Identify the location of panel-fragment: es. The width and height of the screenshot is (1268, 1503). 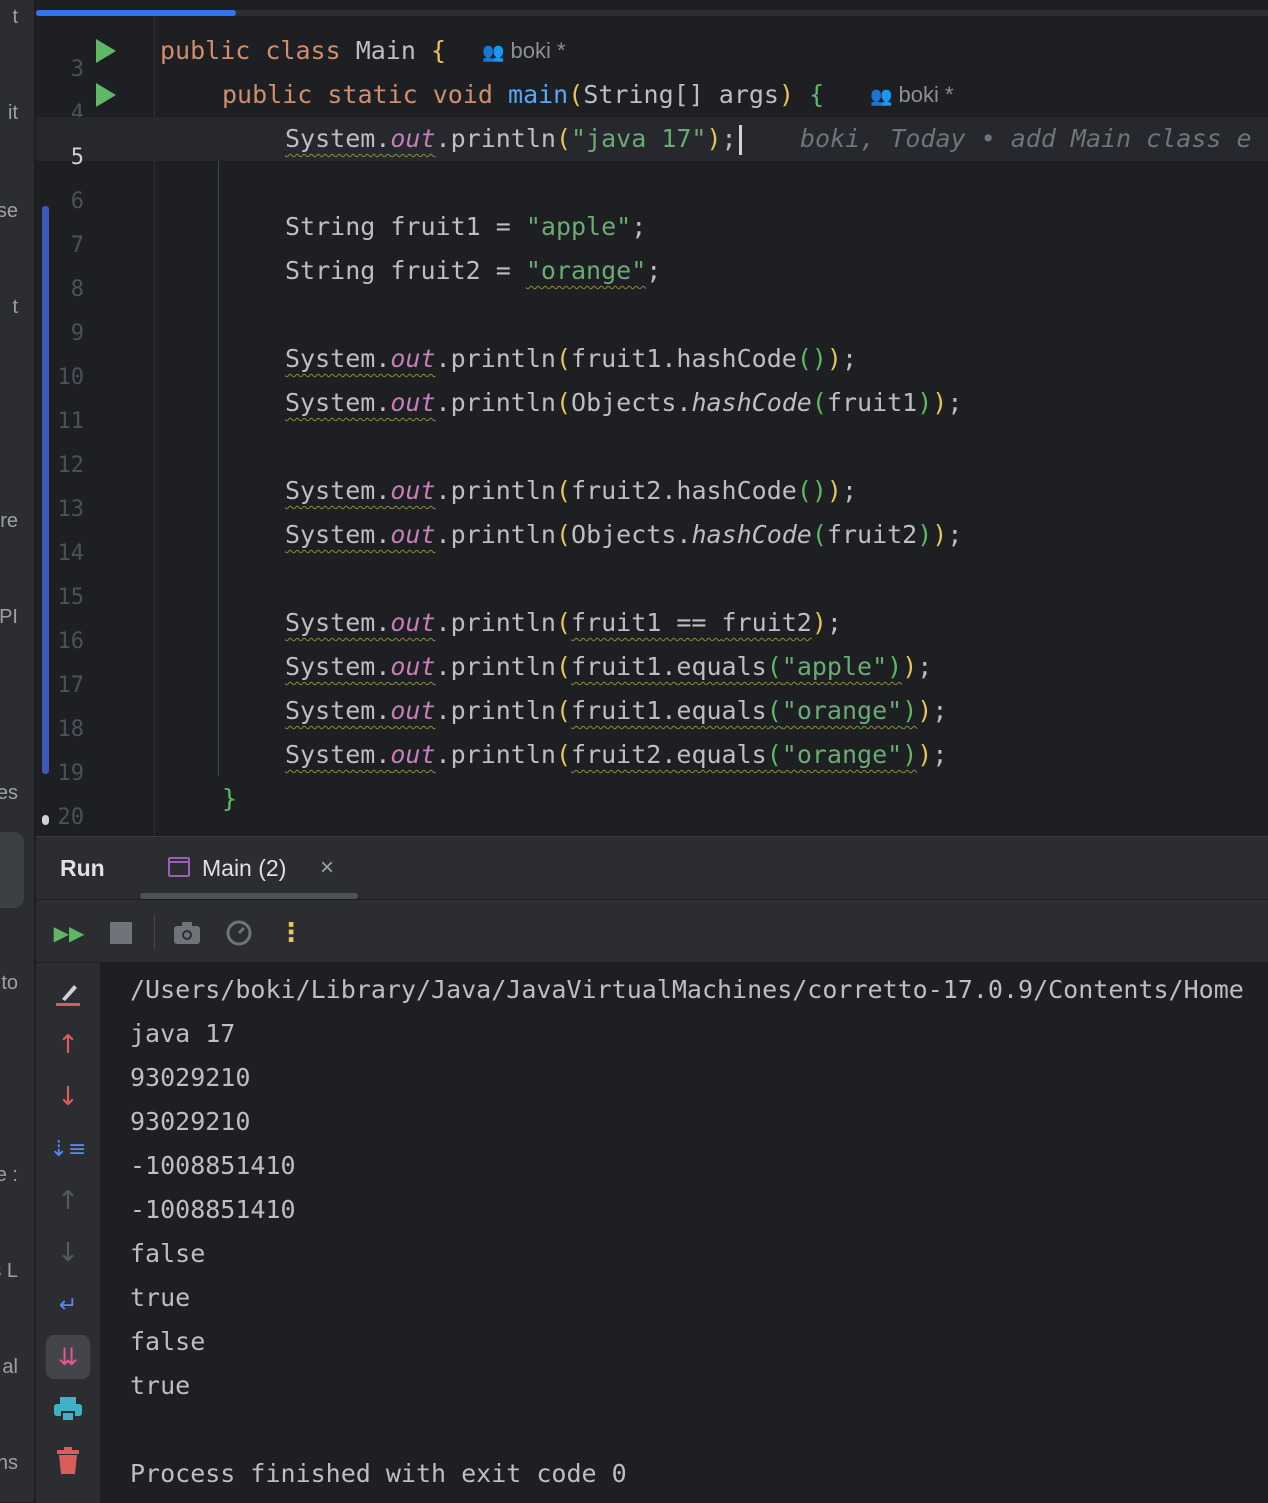
(9, 793).